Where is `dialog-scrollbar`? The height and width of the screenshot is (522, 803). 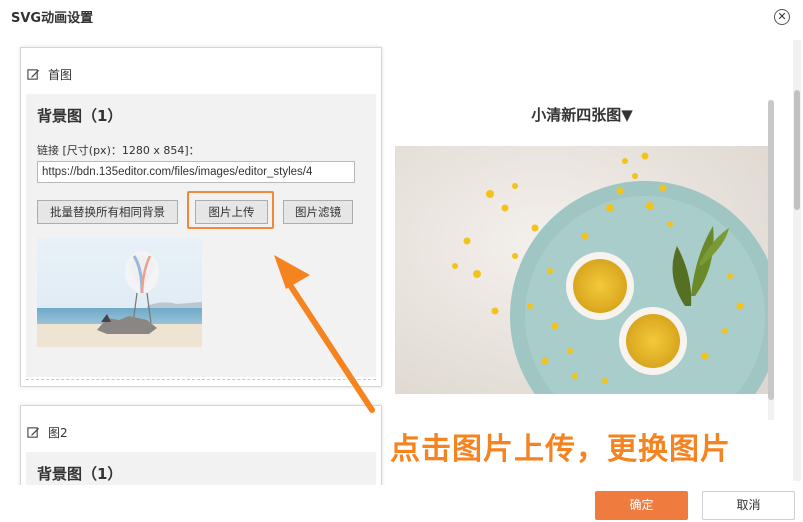 dialog-scrollbar is located at coordinates (797, 260).